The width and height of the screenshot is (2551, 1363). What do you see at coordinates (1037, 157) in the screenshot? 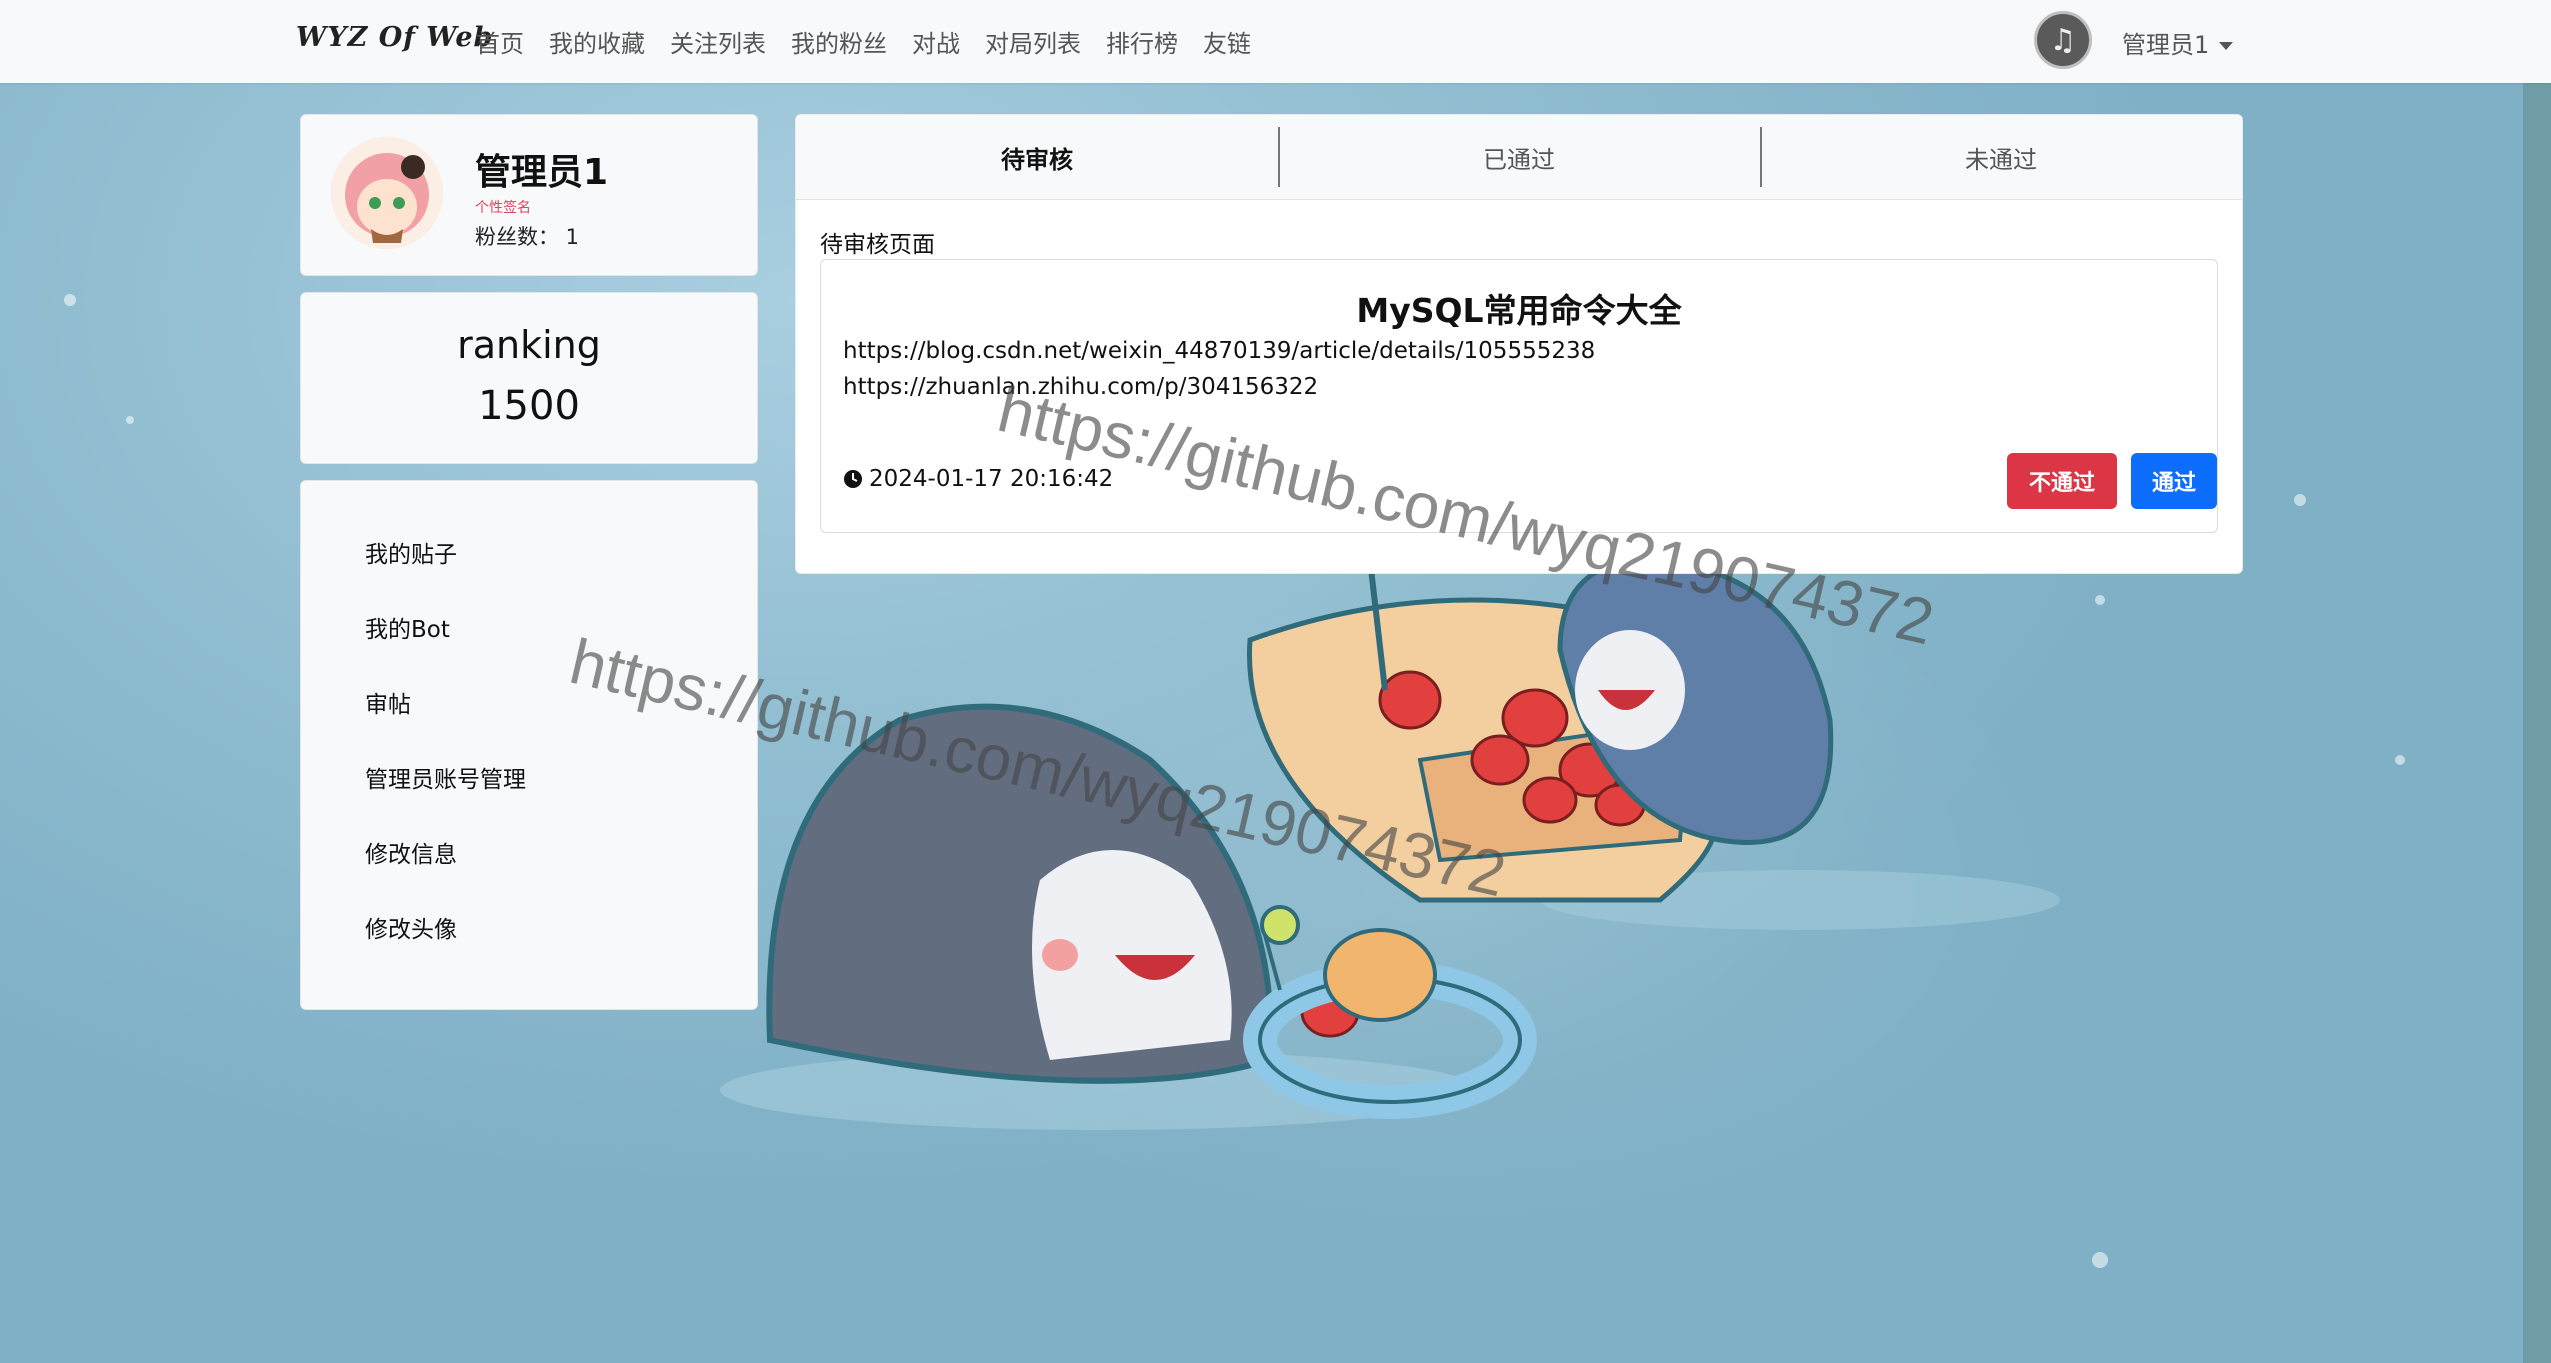
I see `tab-pending: 待审核` at bounding box center [1037, 157].